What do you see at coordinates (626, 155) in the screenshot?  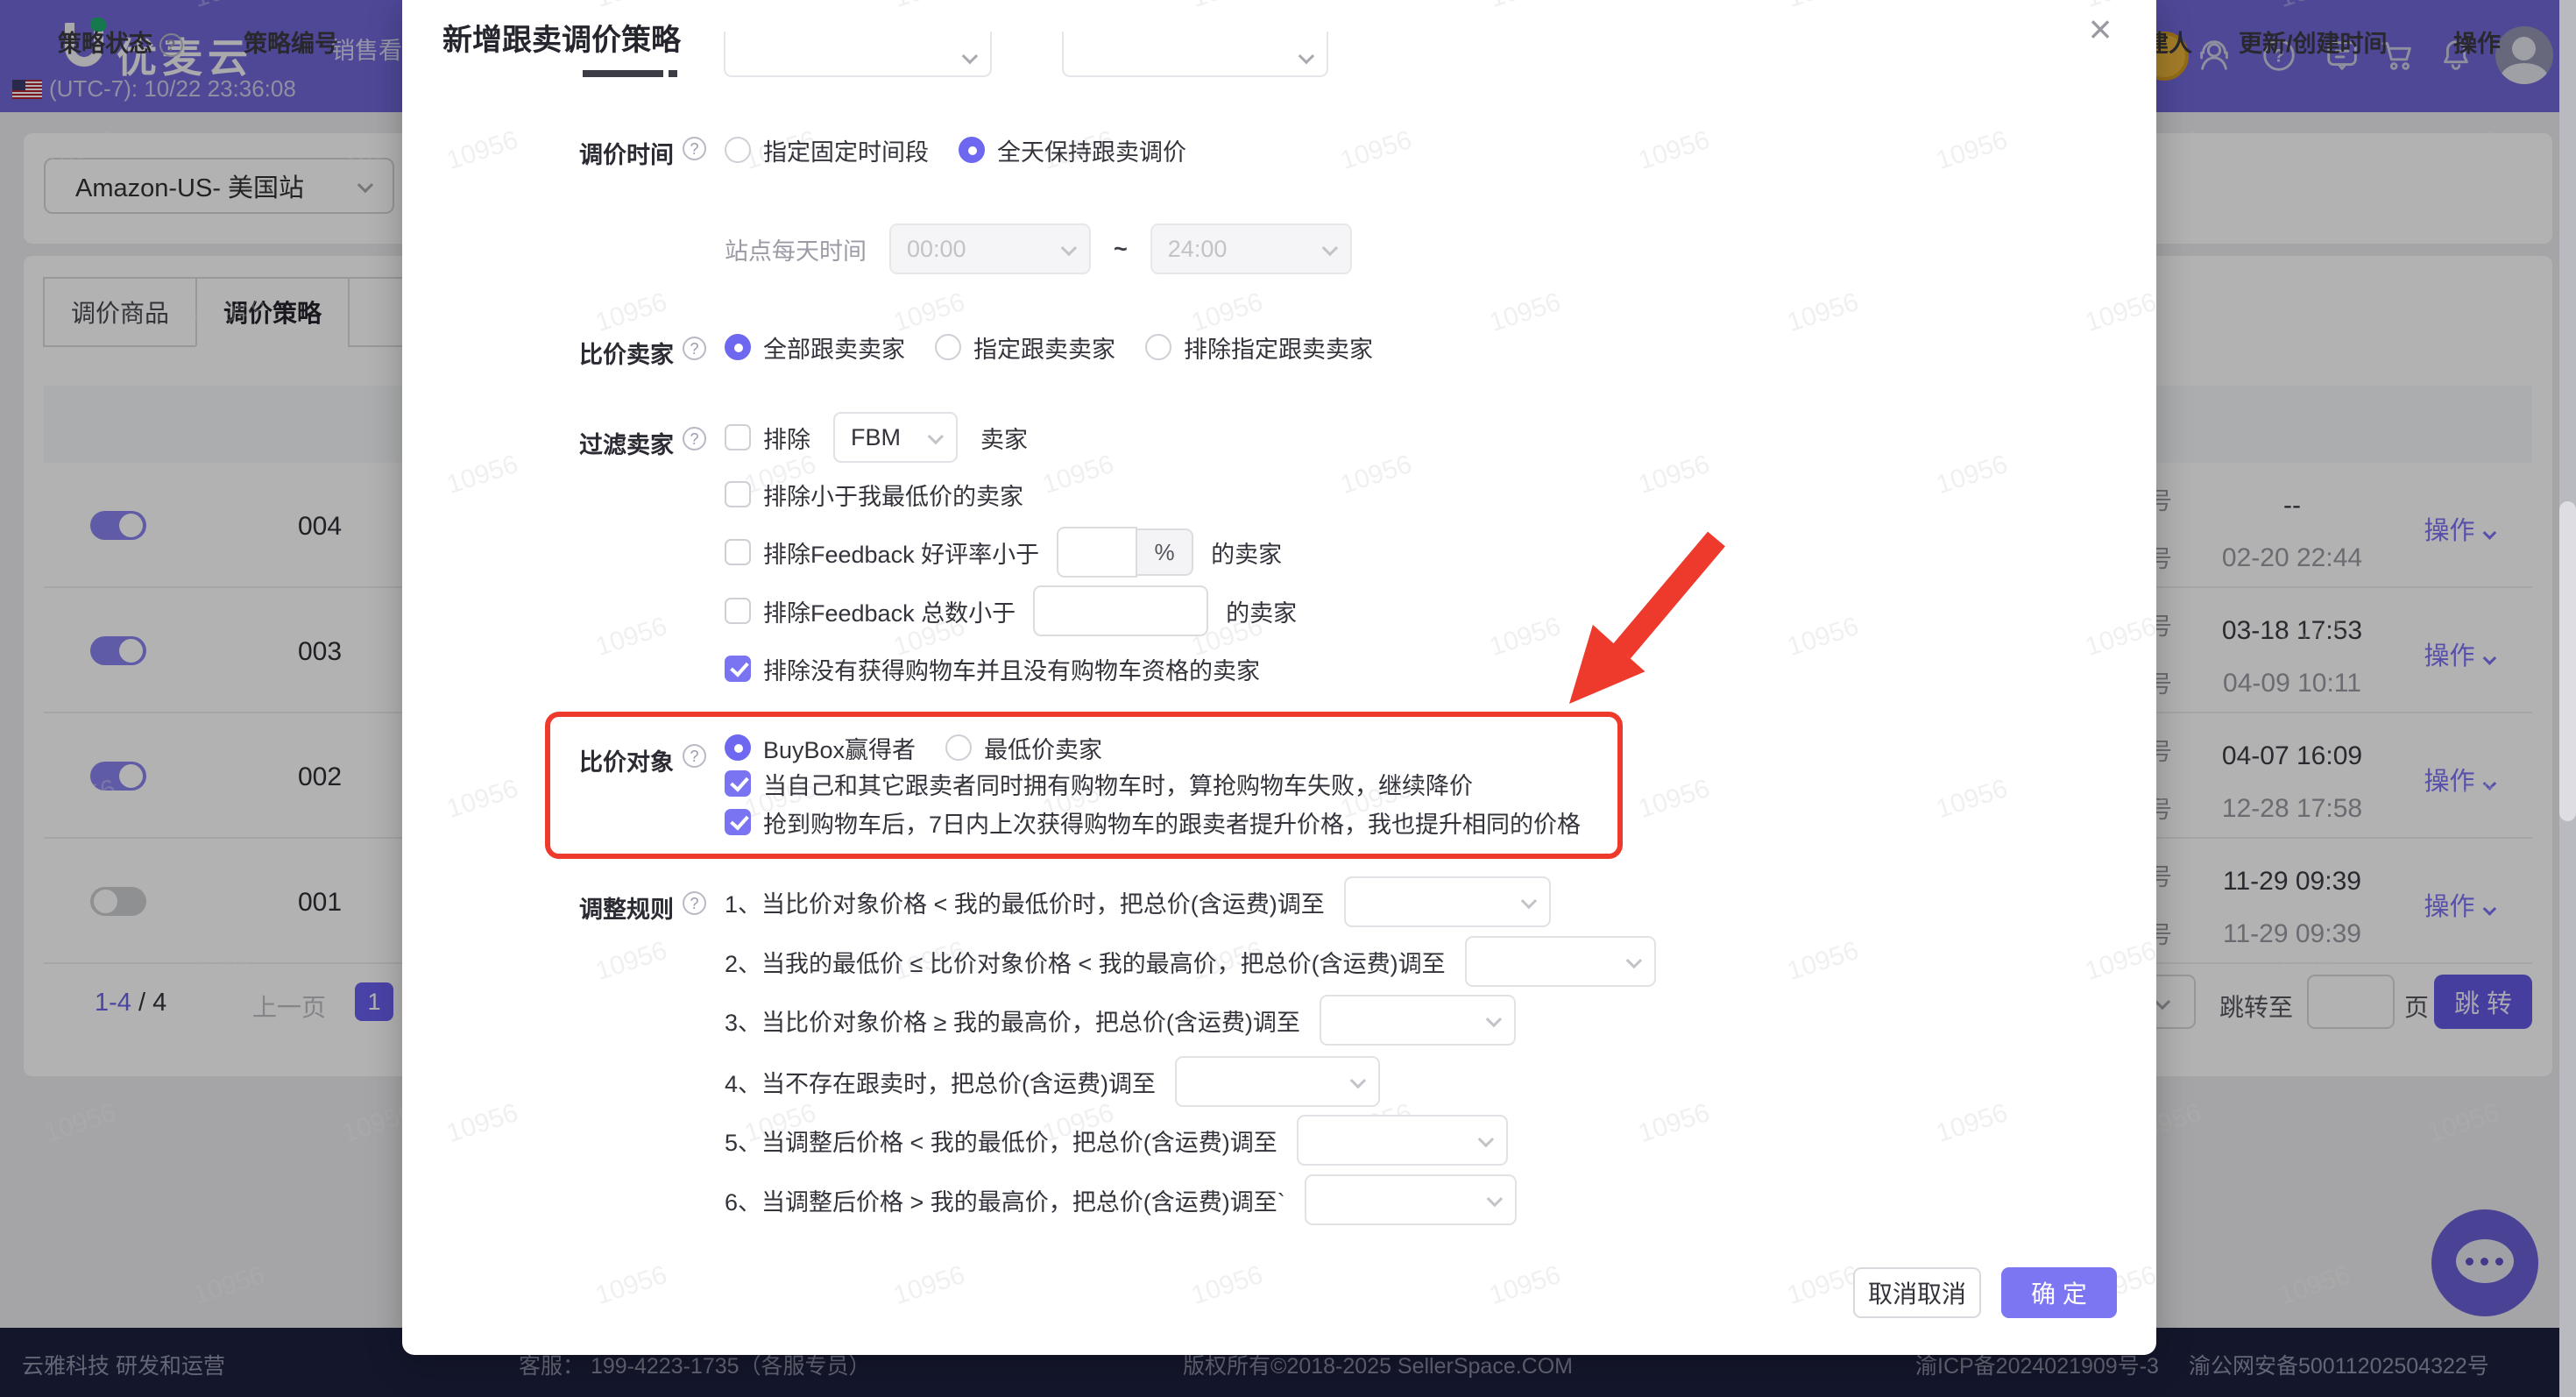 I see `label-reprice-time: 调价时间` at bounding box center [626, 155].